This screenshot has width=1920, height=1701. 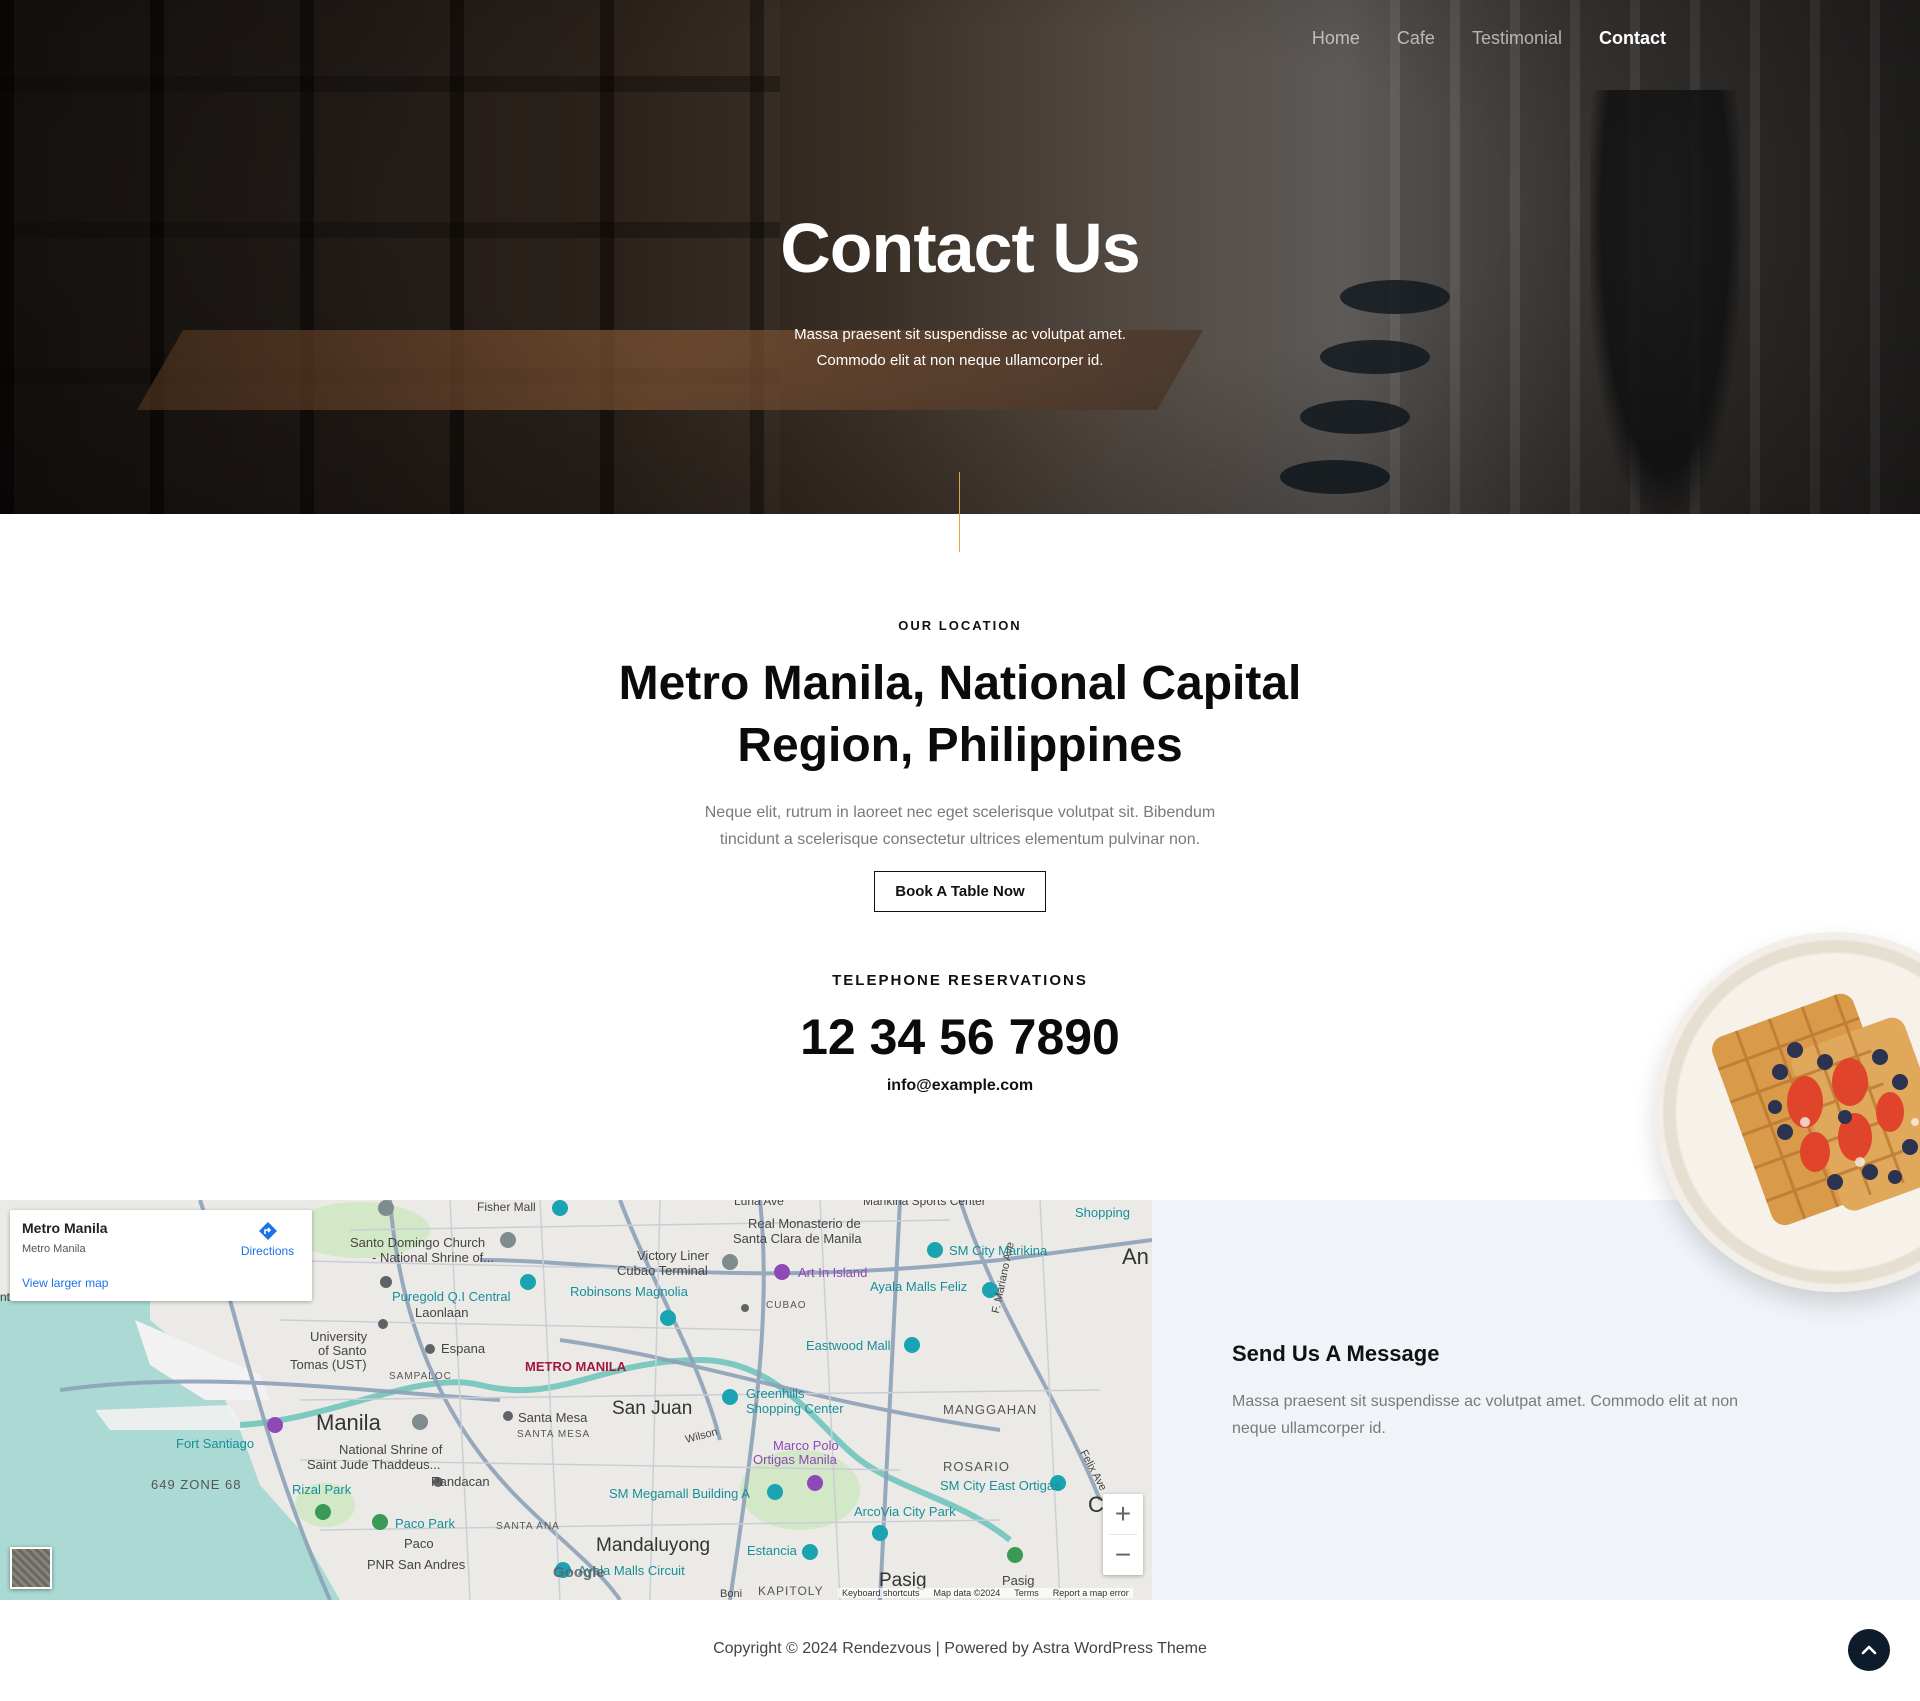 What do you see at coordinates (775, 1393) in the screenshot?
I see `map-label: Greenhills` at bounding box center [775, 1393].